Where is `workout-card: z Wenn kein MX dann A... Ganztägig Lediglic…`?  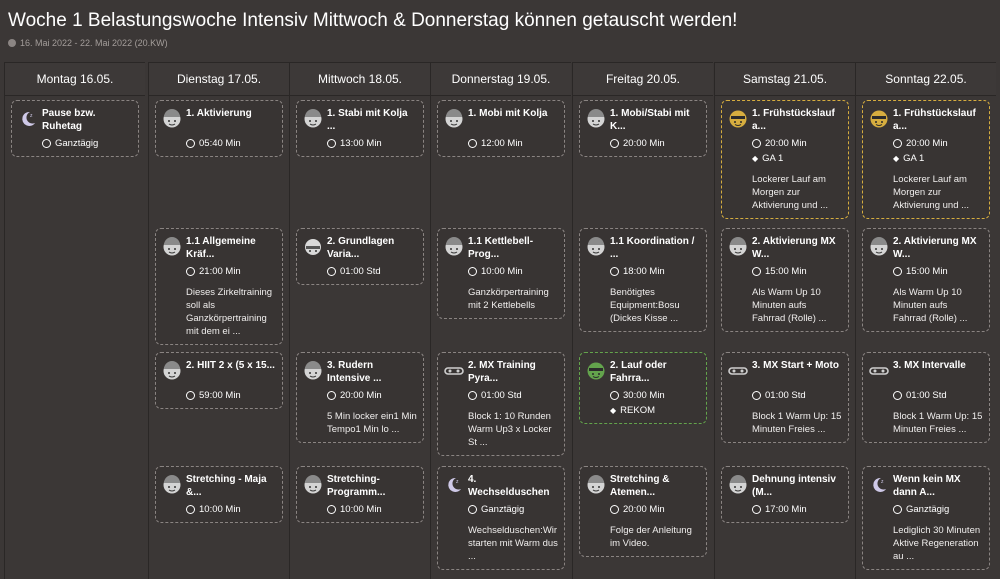
workout-card: z Wenn kein MX dann A... Ganztägig Lediglic… is located at coordinates (926, 518).